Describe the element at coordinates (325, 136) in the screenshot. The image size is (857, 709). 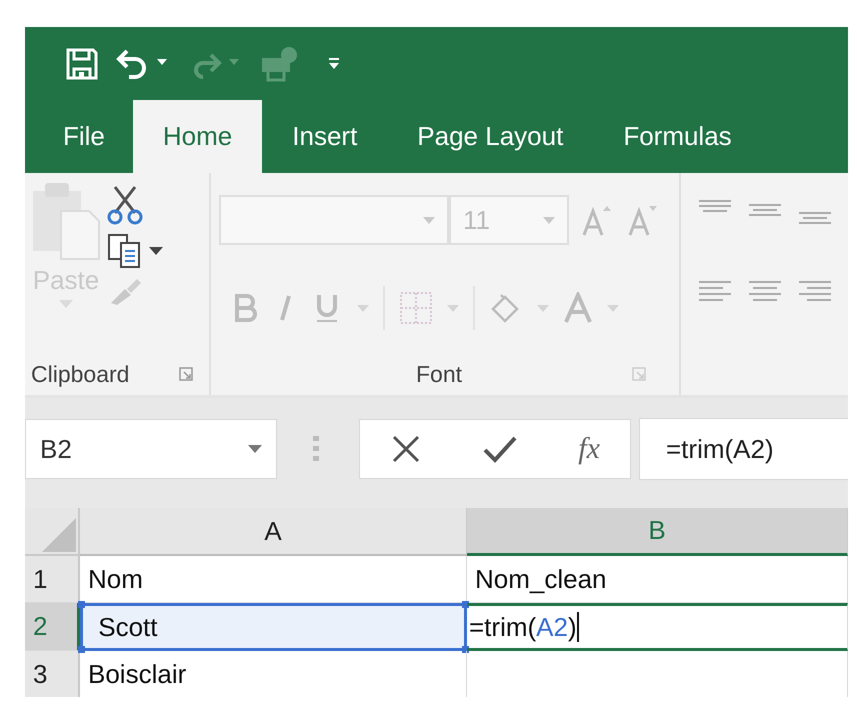
I see `ribbon-tab: Insert` at that location.